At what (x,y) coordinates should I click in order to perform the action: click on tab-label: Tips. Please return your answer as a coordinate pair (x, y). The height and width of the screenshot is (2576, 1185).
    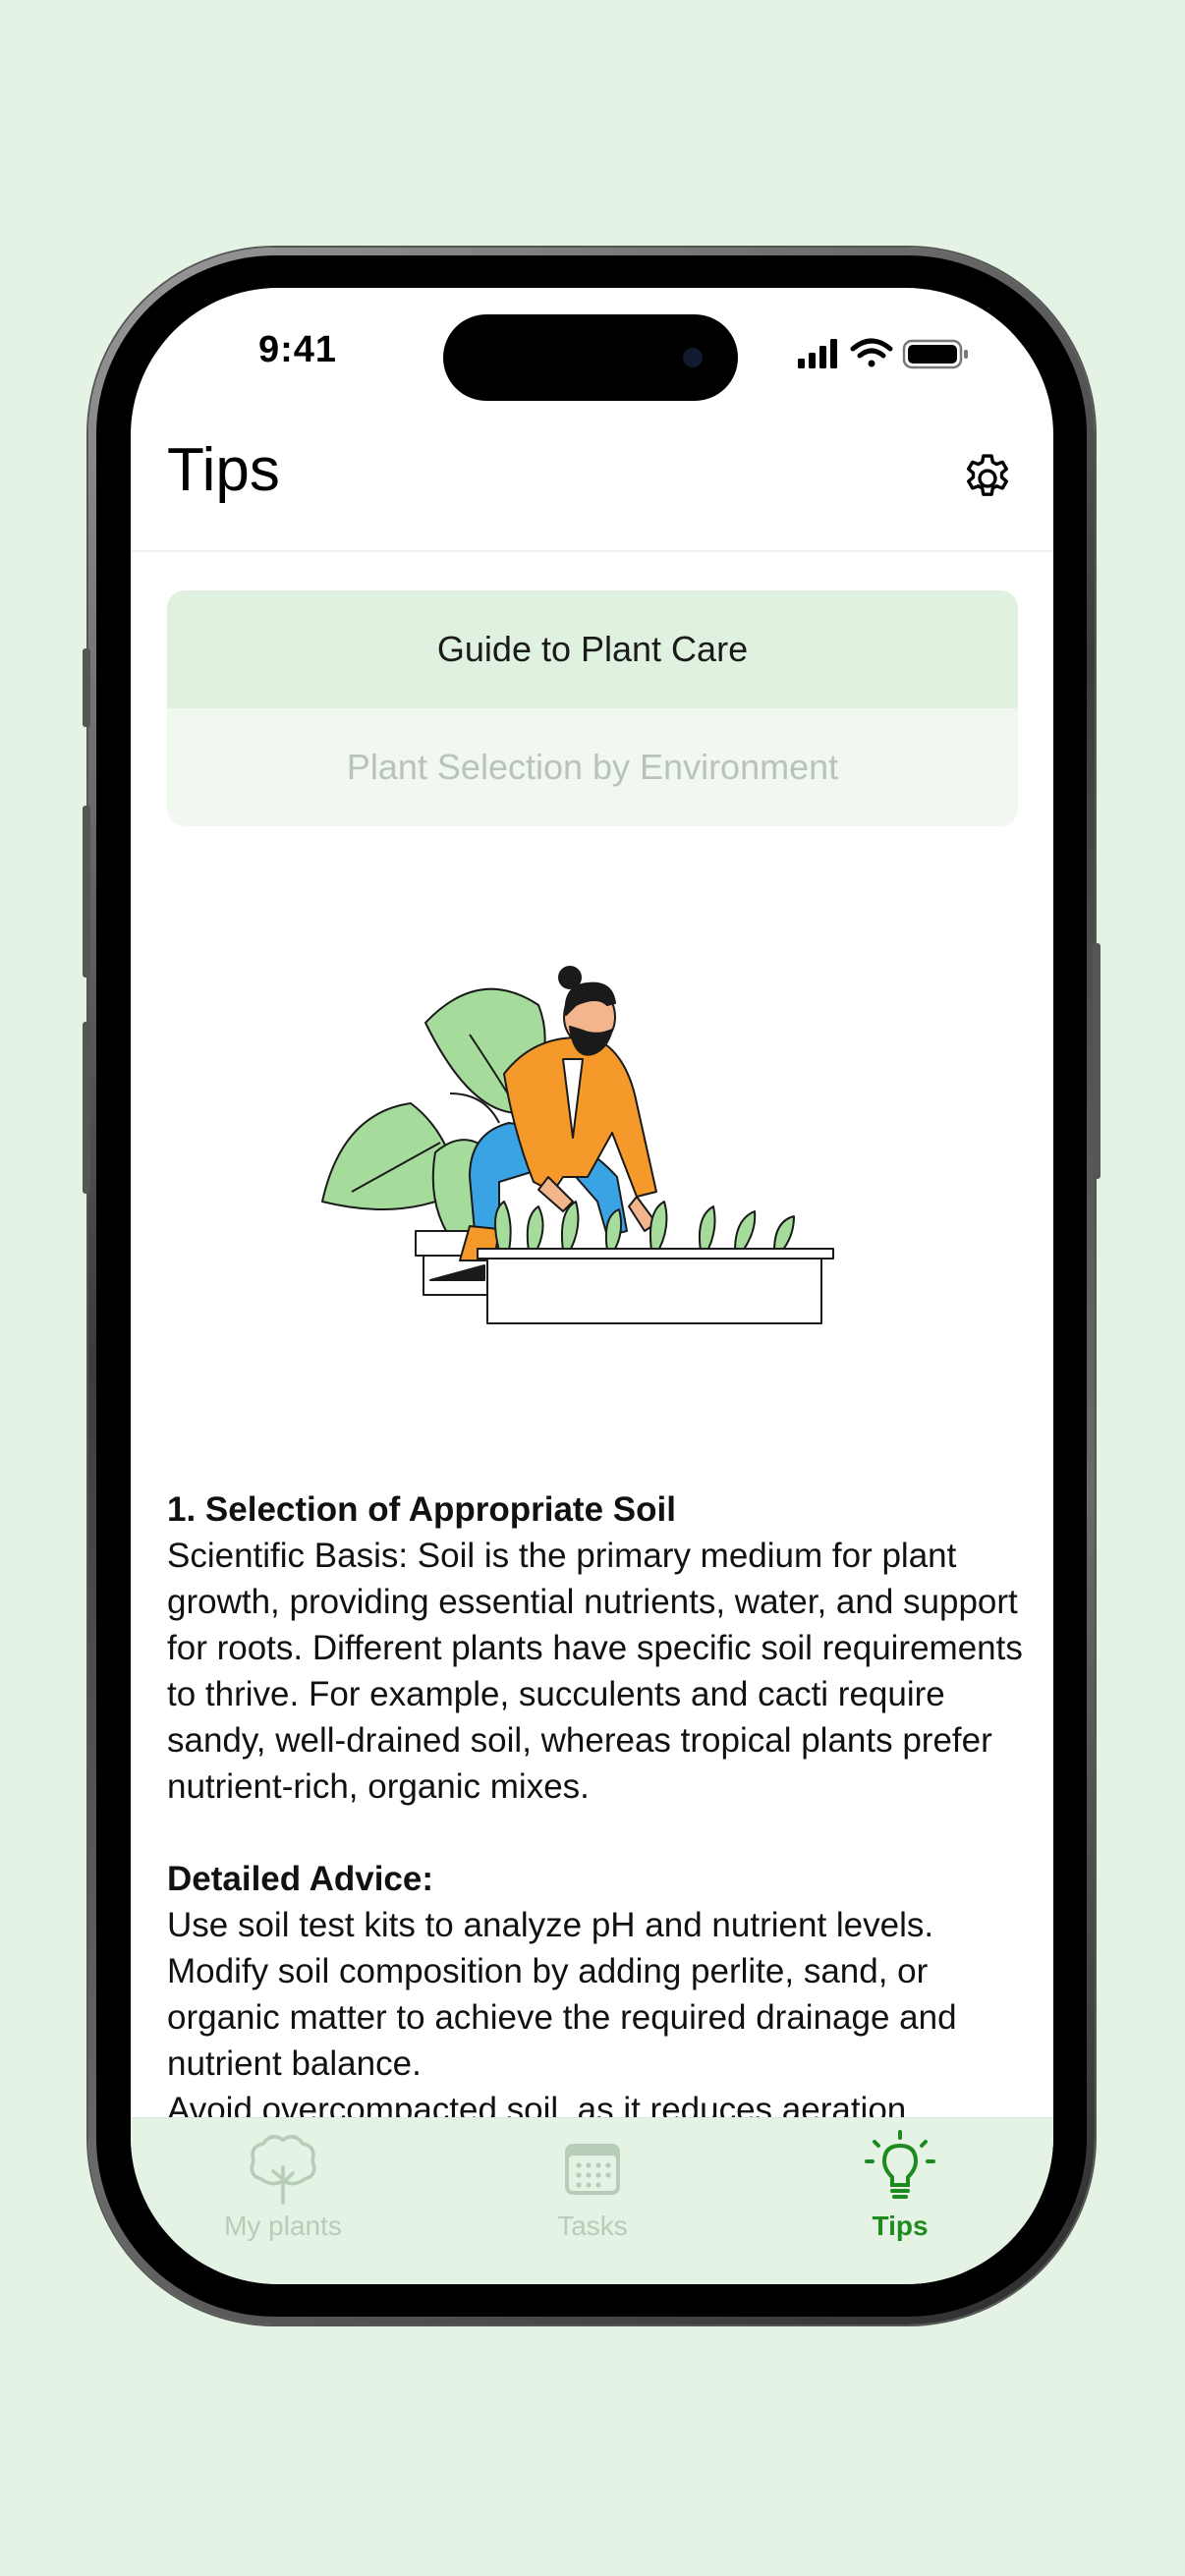
    Looking at the image, I should click on (901, 2226).